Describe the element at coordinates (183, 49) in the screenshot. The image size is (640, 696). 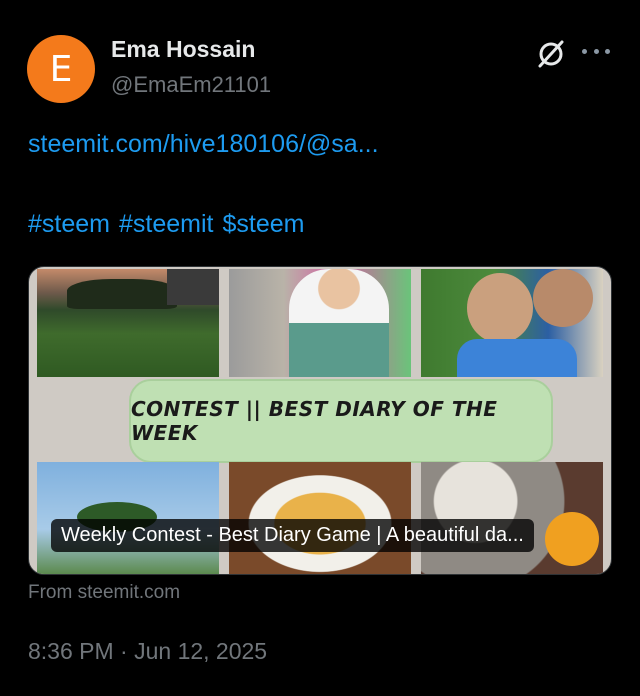
I see `author-display-name: Ema Hossain` at that location.